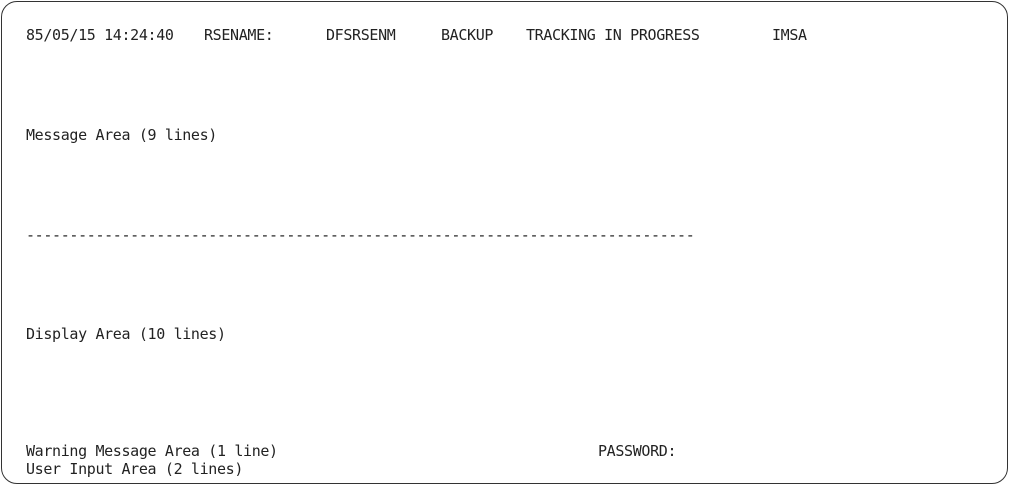  Describe the element at coordinates (152, 451) in the screenshot. I see `warning-message-area: Warning Message Area (1 line)` at that location.